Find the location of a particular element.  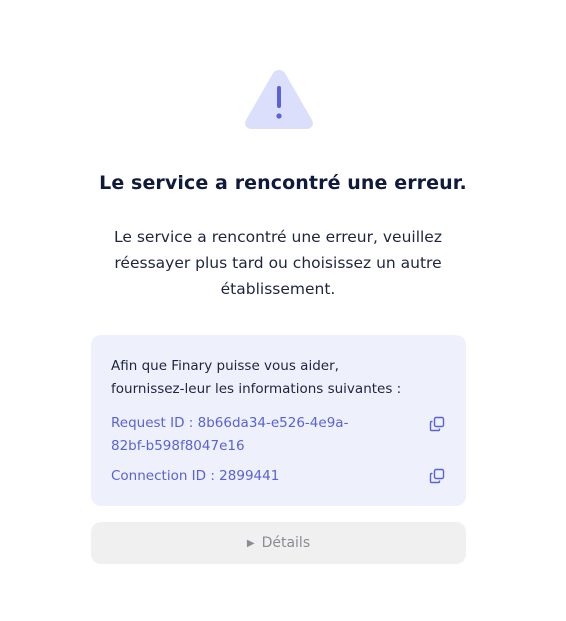

warning-icon is located at coordinates (279, 99).